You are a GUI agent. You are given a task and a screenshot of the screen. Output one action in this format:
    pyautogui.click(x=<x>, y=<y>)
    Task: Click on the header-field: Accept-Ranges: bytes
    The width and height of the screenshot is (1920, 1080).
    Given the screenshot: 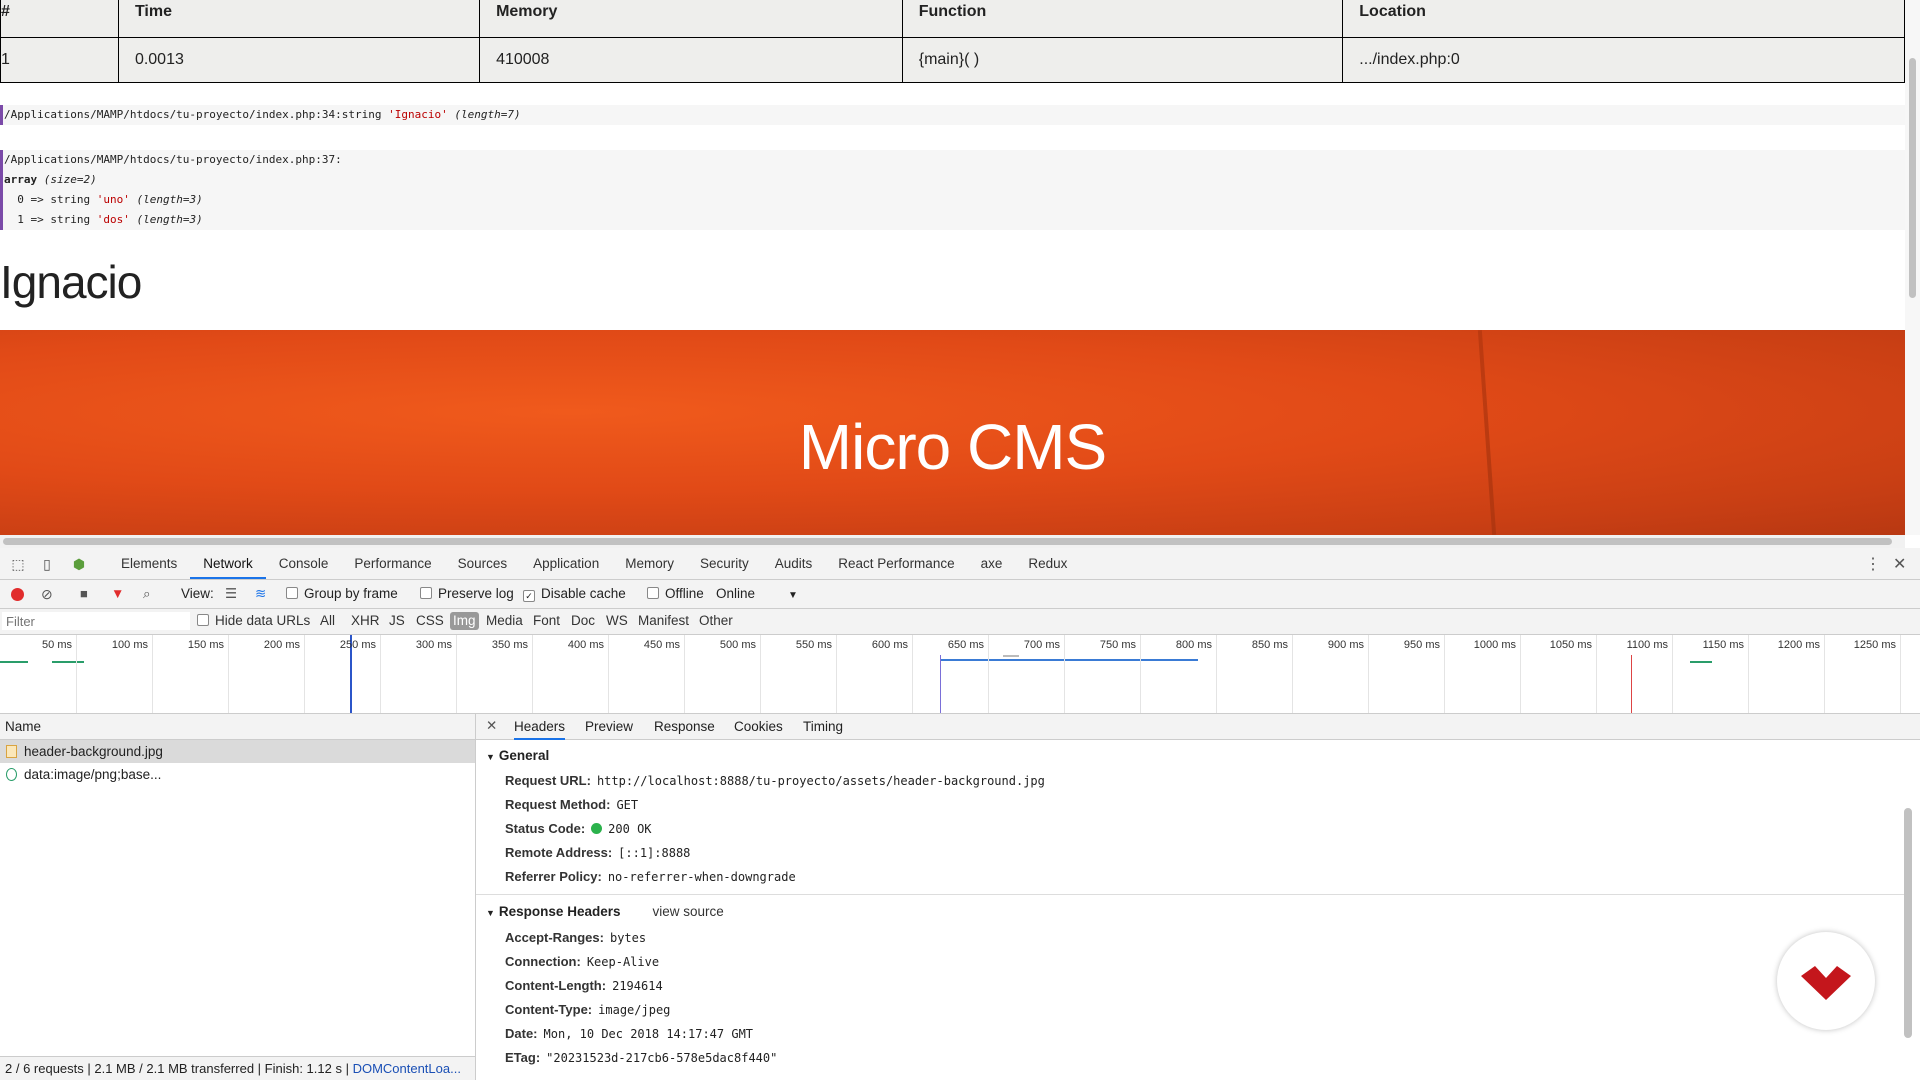 What is the action you would take?
    pyautogui.click(x=575, y=937)
    